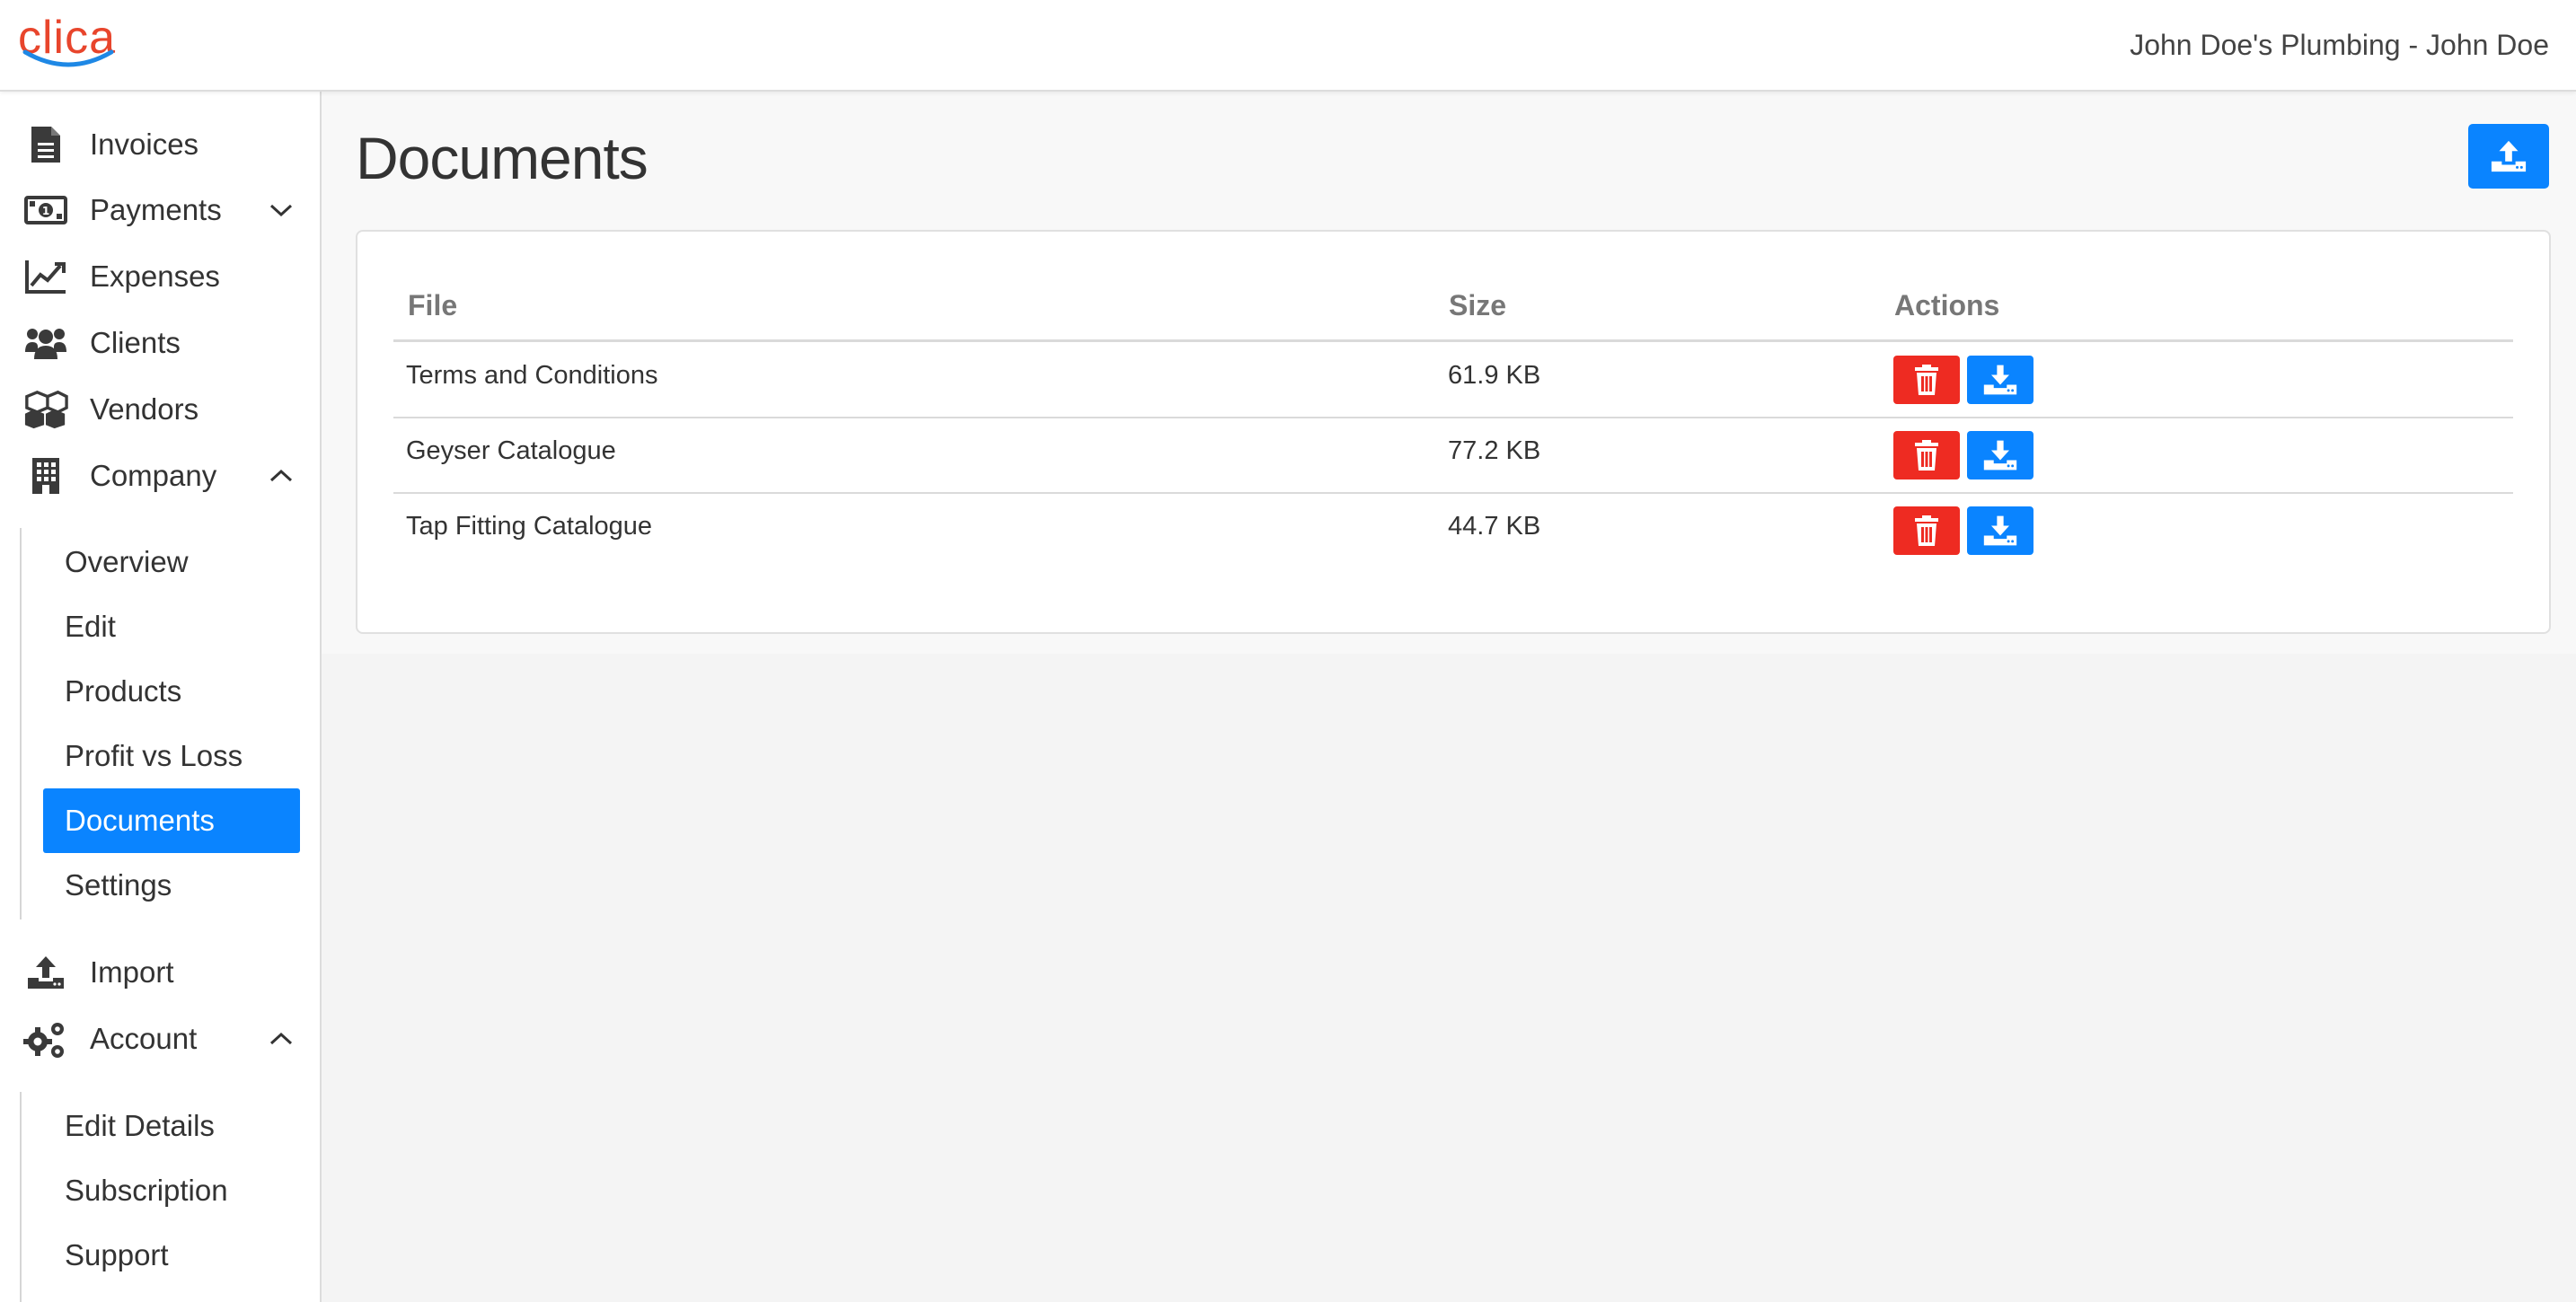 This screenshot has height=1302, width=2576. What do you see at coordinates (45, 1038) in the screenshot?
I see `gears-icon` at bounding box center [45, 1038].